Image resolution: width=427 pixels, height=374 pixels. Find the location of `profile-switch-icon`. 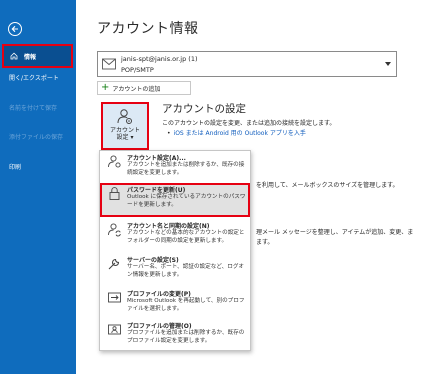

profile-switch-icon is located at coordinates (114, 297).